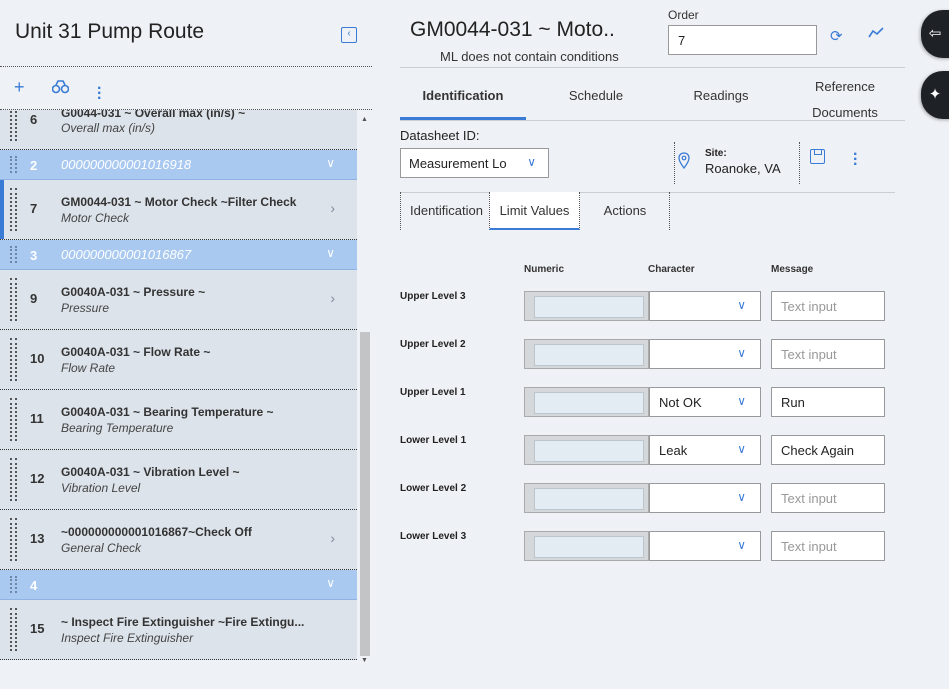 The height and width of the screenshot is (689, 949). Describe the element at coordinates (37, 538) in the screenshot. I see `item-number: 13` at that location.